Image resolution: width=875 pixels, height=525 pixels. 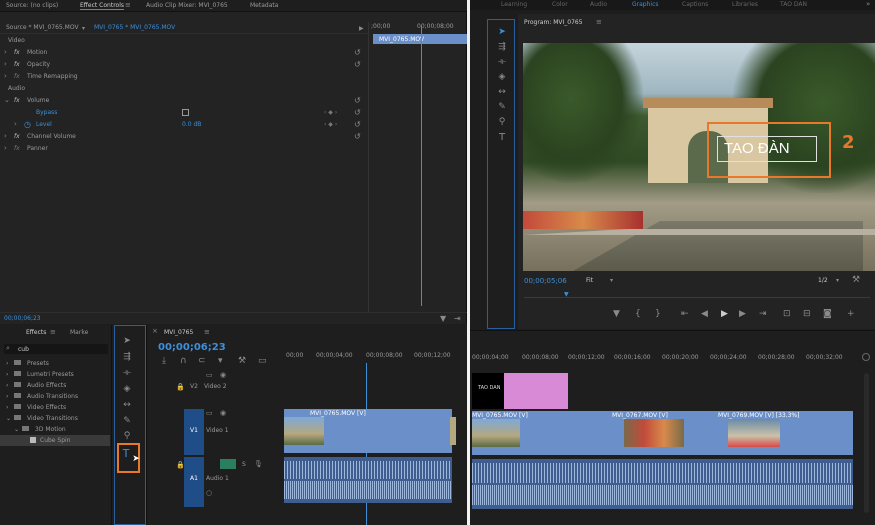 What do you see at coordinates (763, 314) in the screenshot?
I see `go-to-out-icon: ⇥` at bounding box center [763, 314].